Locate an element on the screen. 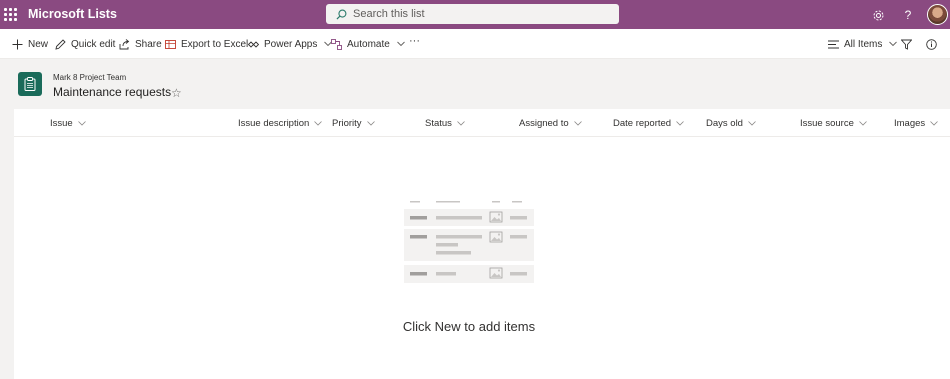 Image resolution: width=950 pixels, height=379 pixels. search-input is located at coordinates (473, 14).